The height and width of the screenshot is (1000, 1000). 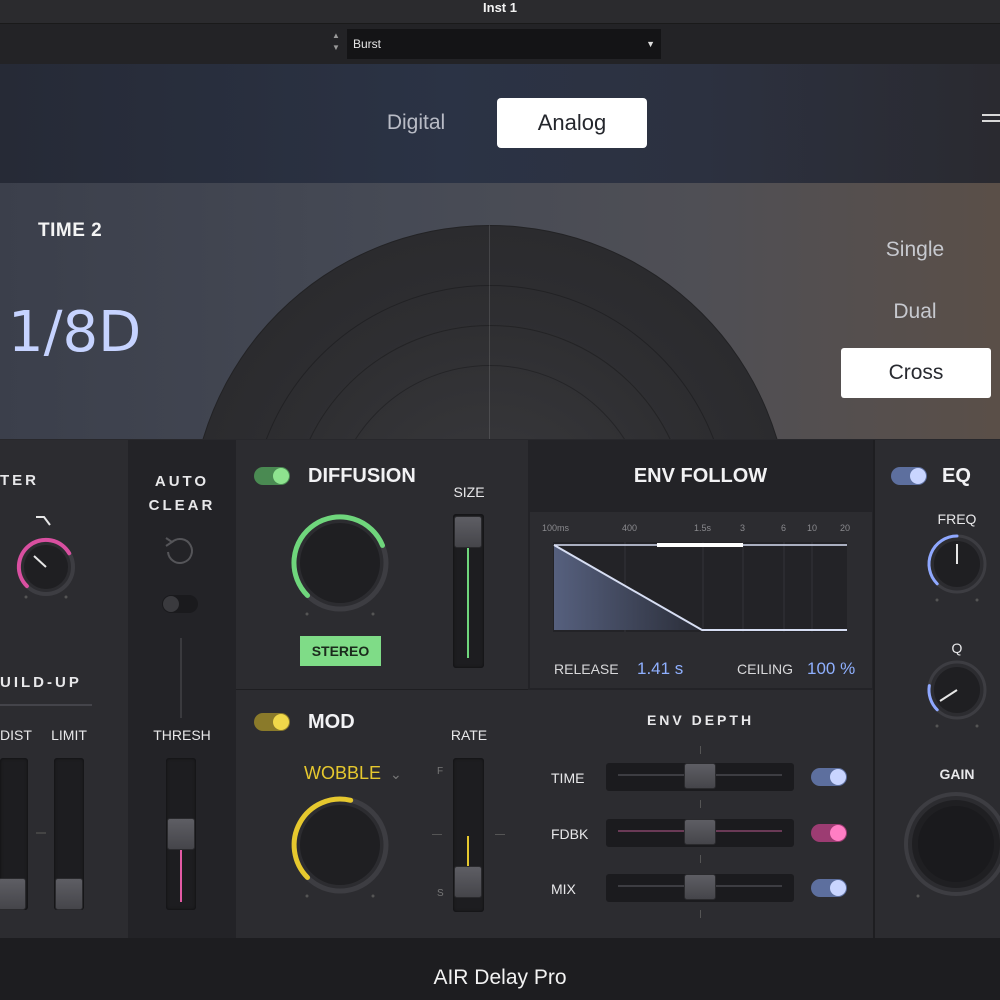 What do you see at coordinates (469, 492) in the screenshot?
I see `size-label: SIZE` at bounding box center [469, 492].